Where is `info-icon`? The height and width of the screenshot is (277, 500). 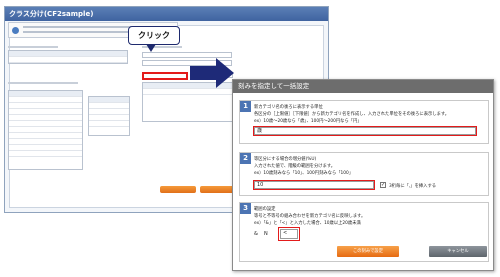
info-icon is located at coordinates (15, 30).